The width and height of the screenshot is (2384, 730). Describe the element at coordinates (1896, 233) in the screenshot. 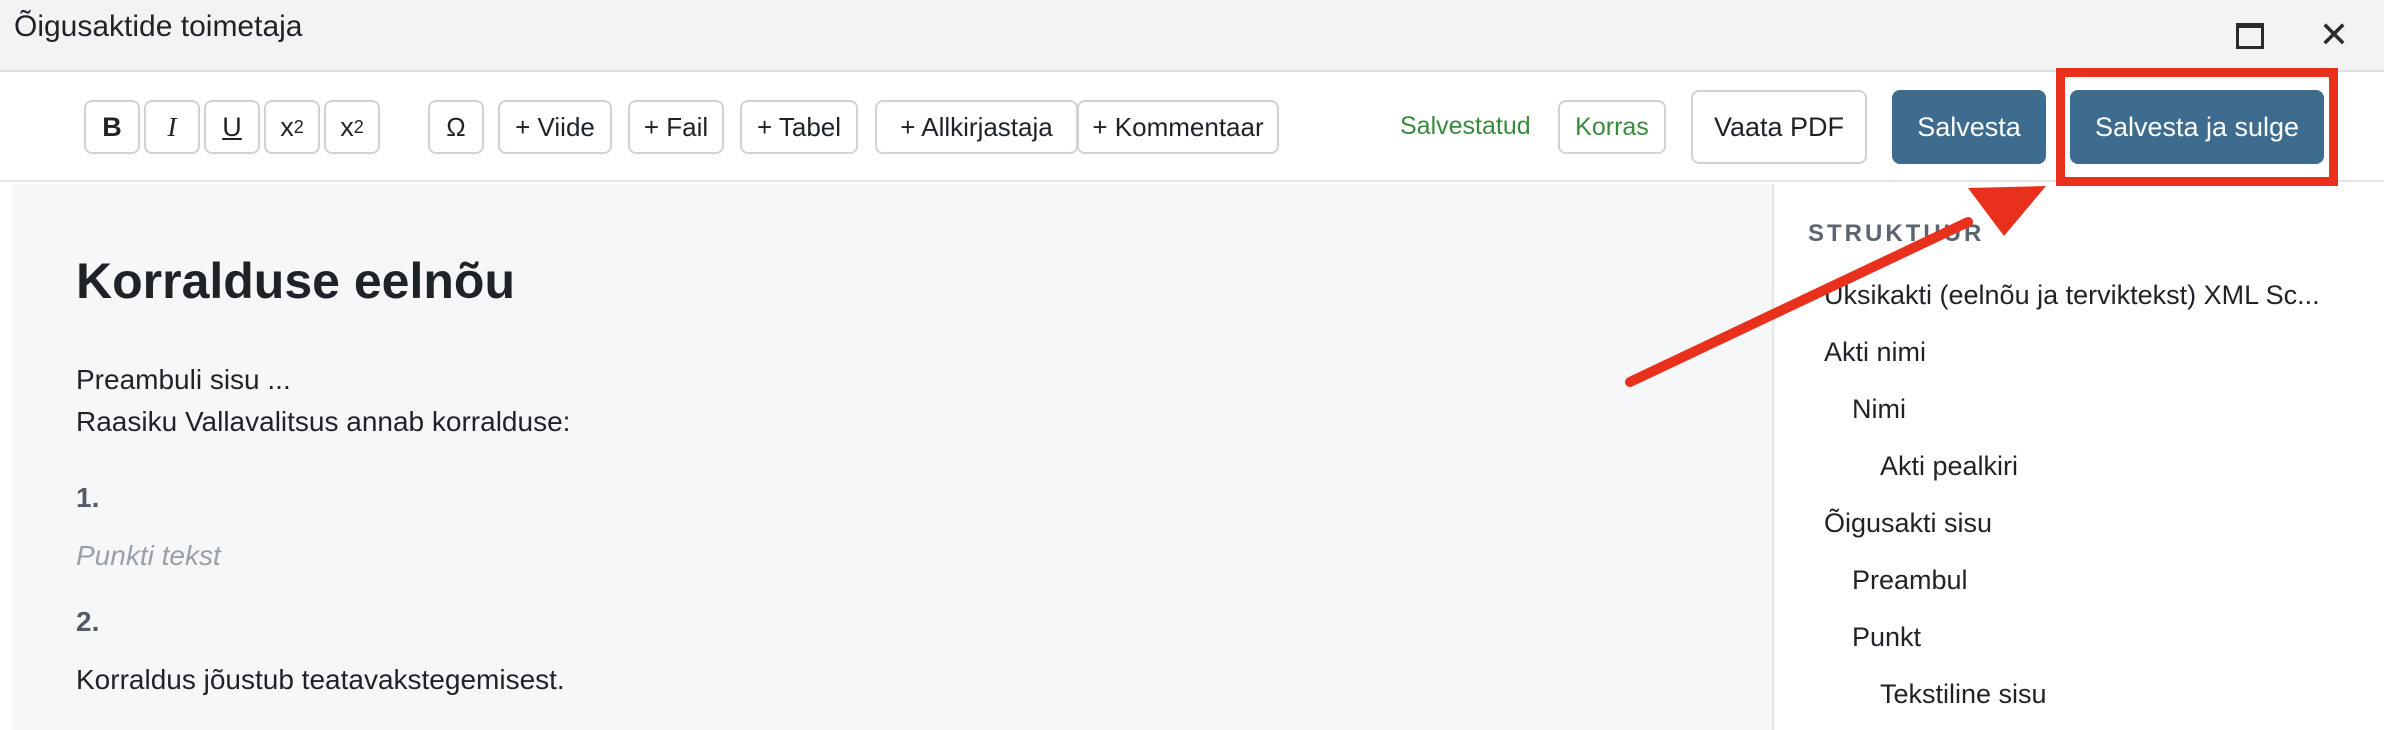

I see `sidebar-heading: STRUKTUUR` at that location.